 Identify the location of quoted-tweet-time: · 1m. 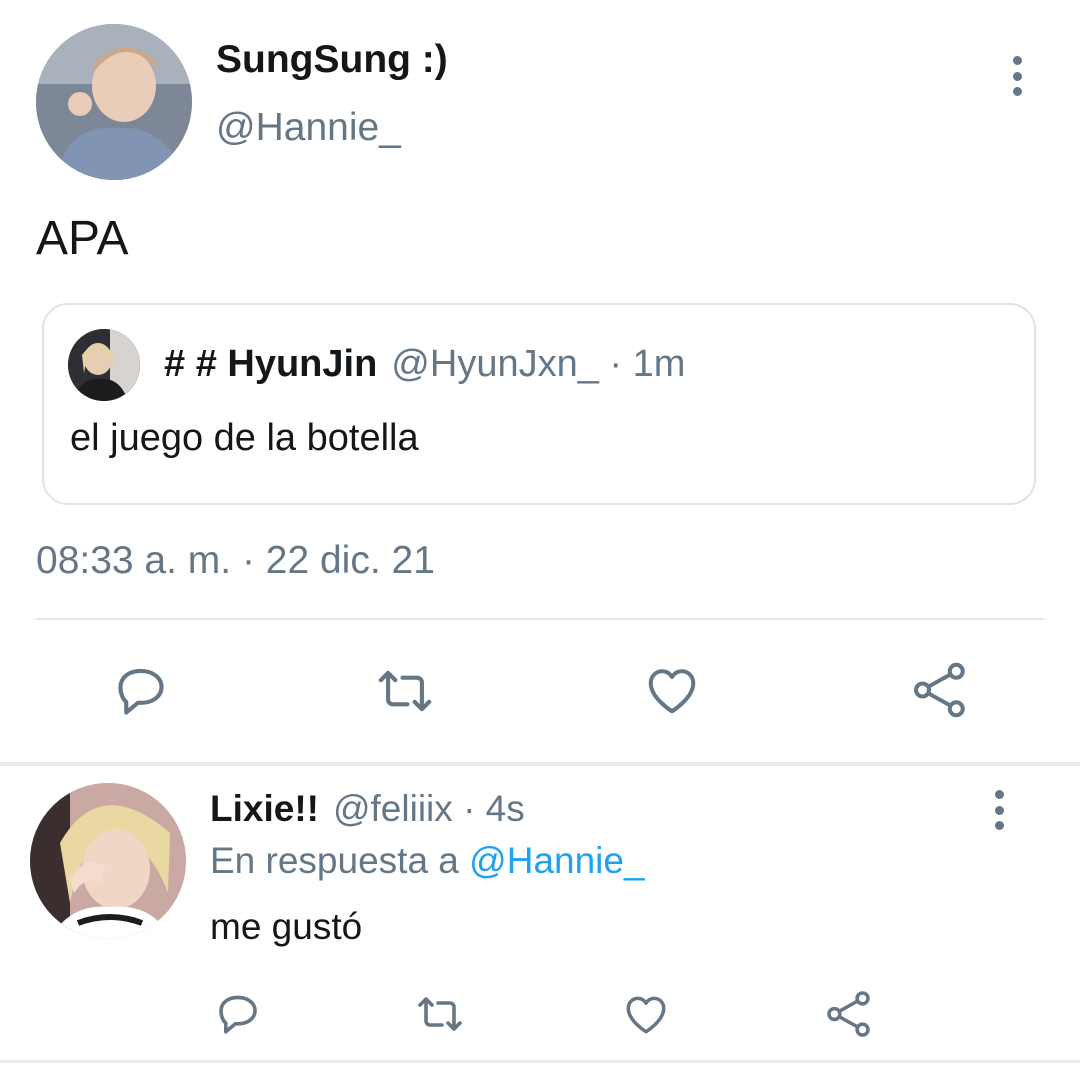
(647, 364).